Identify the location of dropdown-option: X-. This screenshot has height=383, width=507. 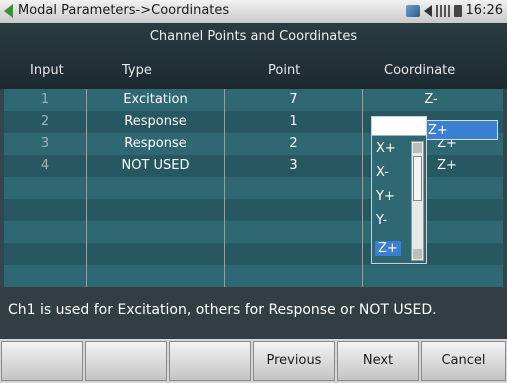
(382, 172).